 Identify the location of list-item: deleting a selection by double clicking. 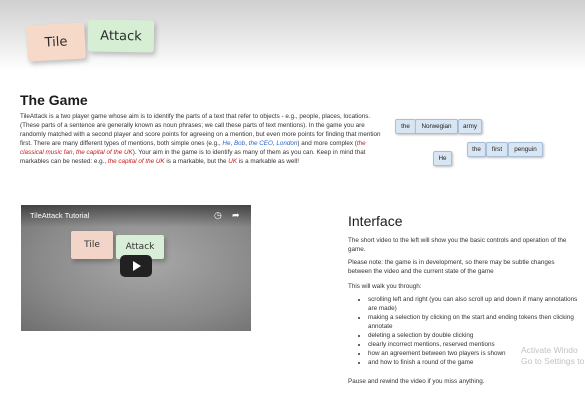
(473, 335).